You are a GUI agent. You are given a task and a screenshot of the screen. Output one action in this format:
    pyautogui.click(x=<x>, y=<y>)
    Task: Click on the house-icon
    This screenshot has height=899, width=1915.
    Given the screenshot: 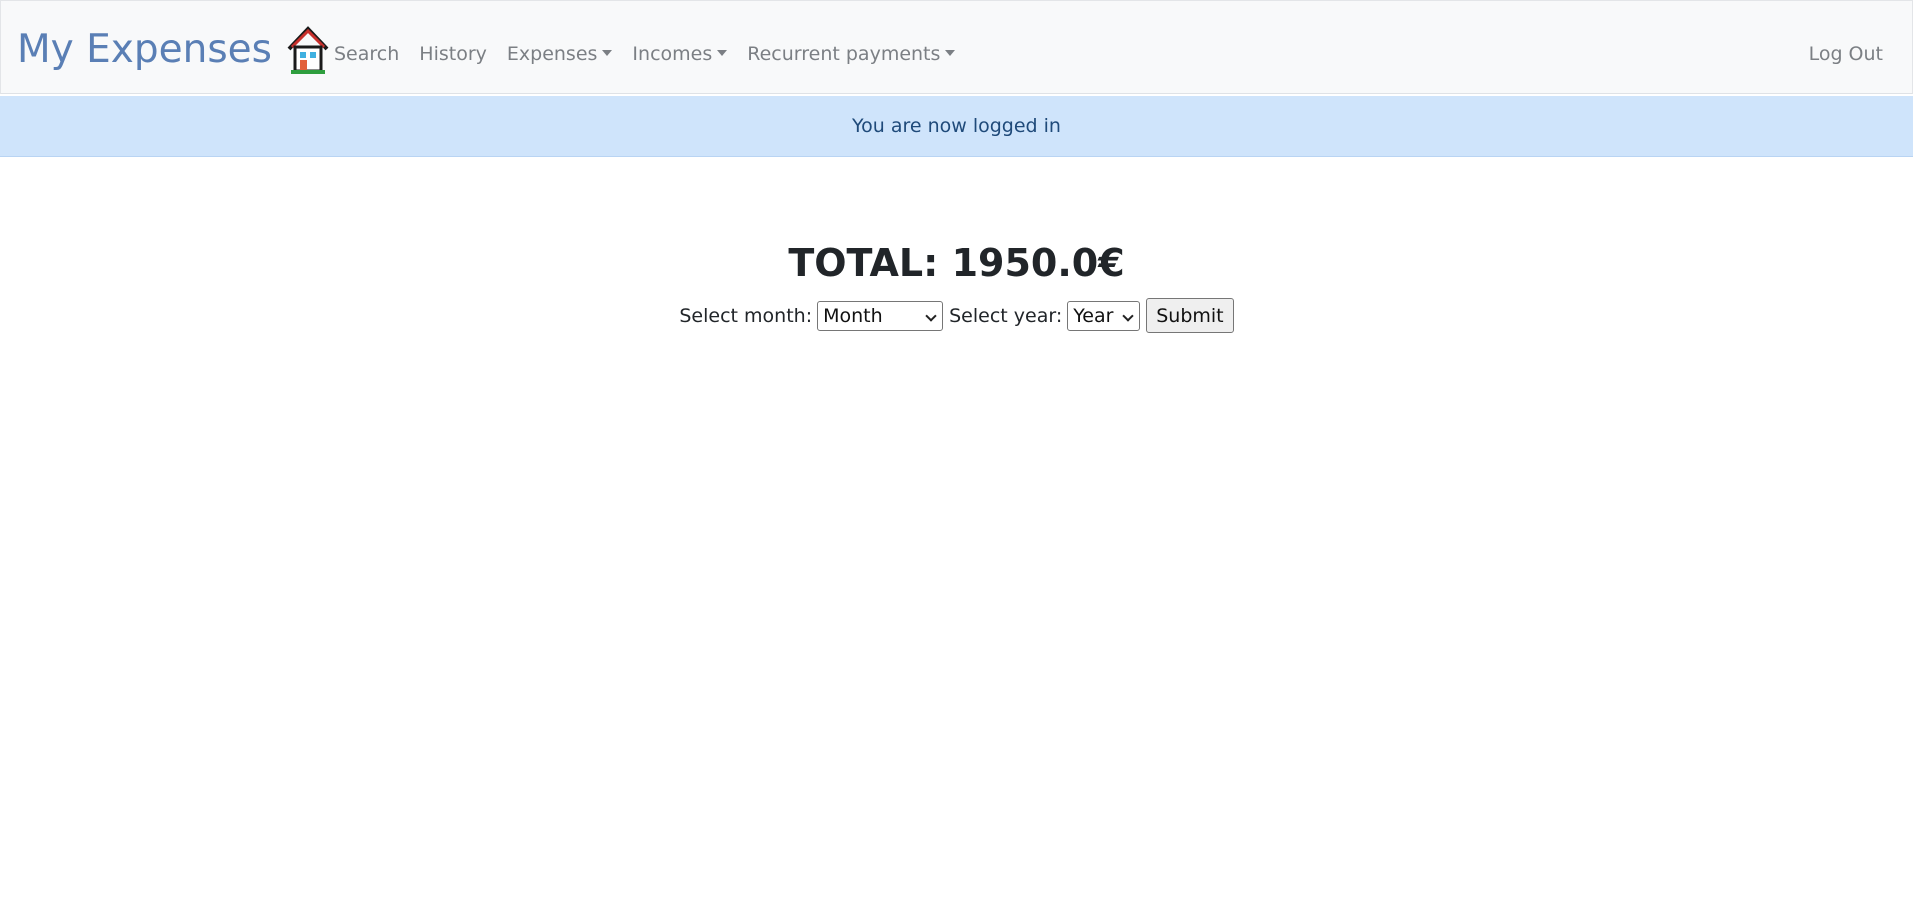 What is the action you would take?
    pyautogui.click(x=308, y=50)
    